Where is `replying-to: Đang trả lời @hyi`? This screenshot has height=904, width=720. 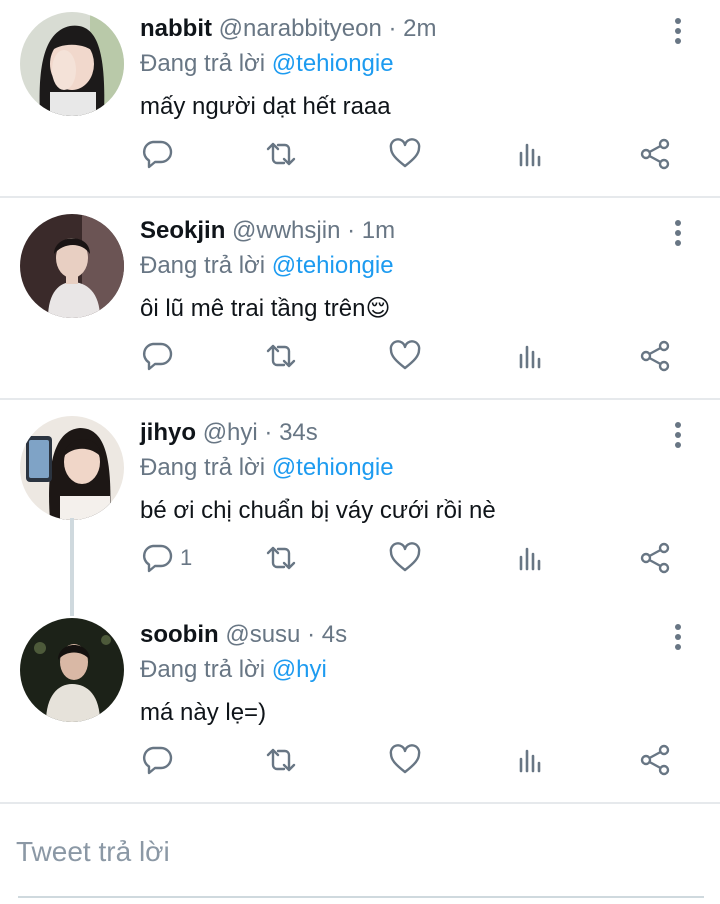
replying-to: Đang trả lời @hyi is located at coordinates (233, 670).